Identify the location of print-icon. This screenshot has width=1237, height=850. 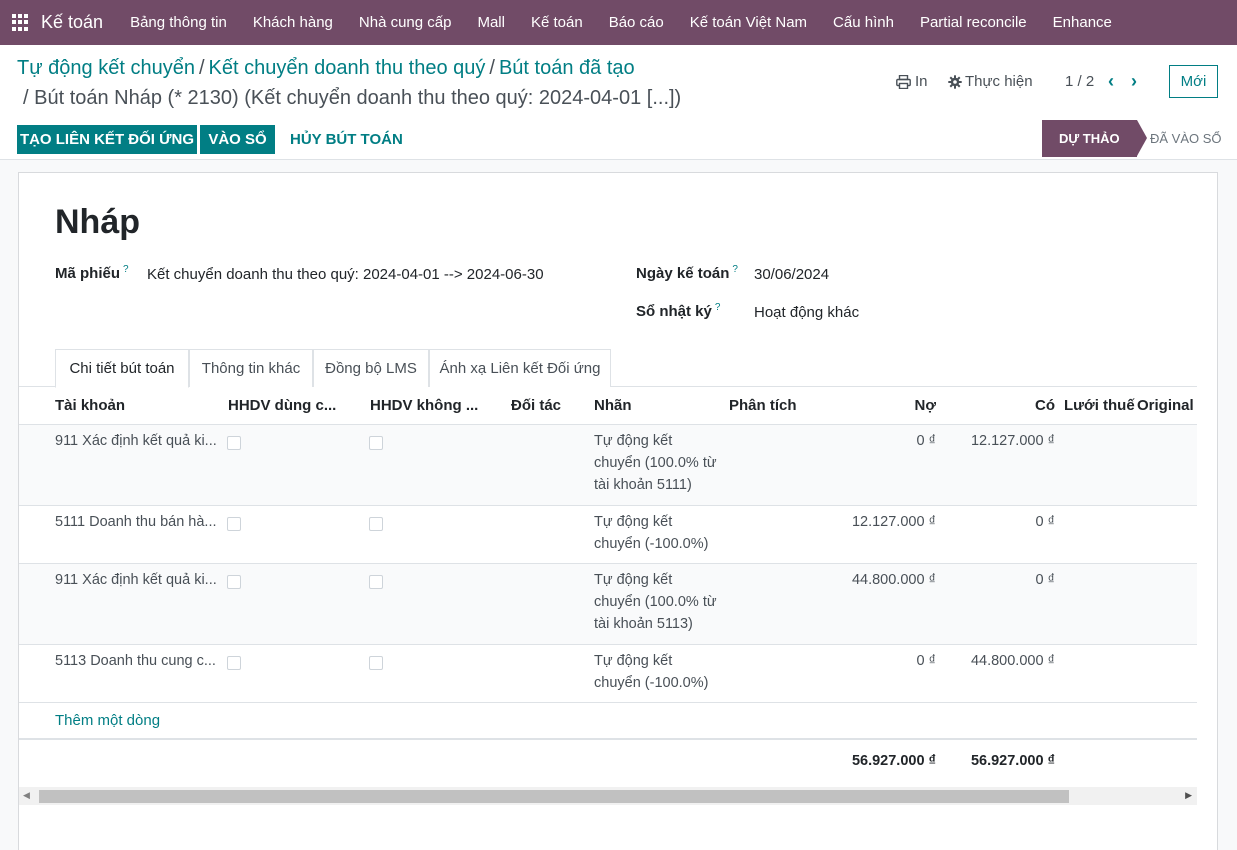
(903, 81).